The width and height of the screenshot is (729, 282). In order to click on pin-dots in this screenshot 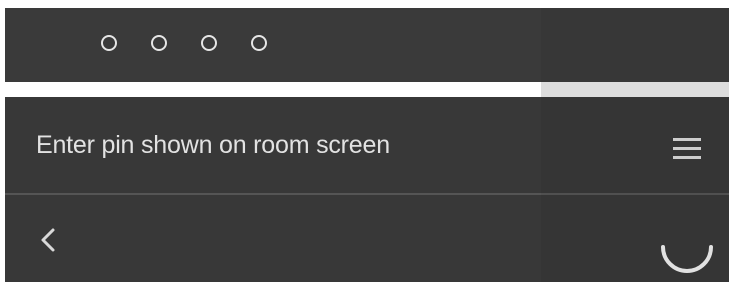, I will do `click(184, 43)`.